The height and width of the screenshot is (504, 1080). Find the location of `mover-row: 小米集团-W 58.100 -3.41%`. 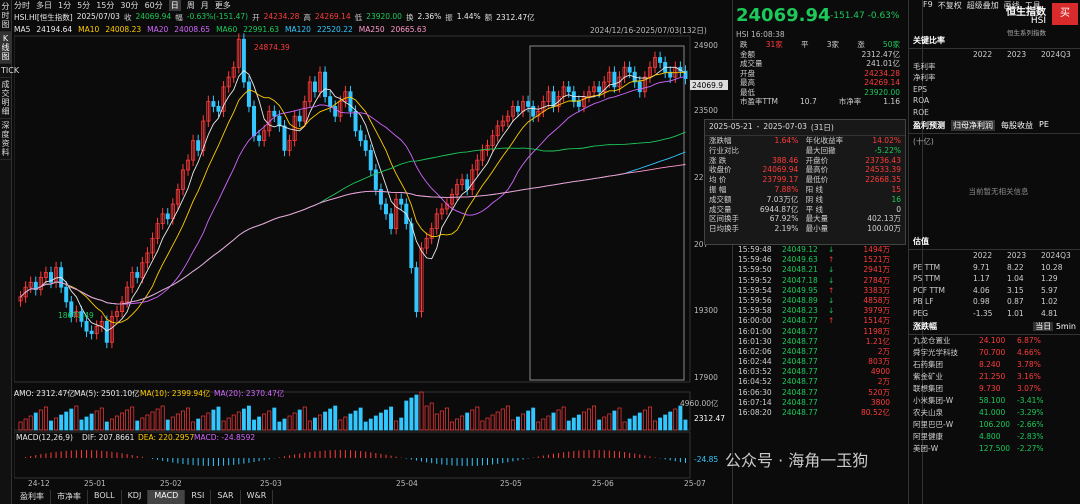

mover-row: 小米集团-W 58.100 -3.41% is located at coordinates (994, 401).